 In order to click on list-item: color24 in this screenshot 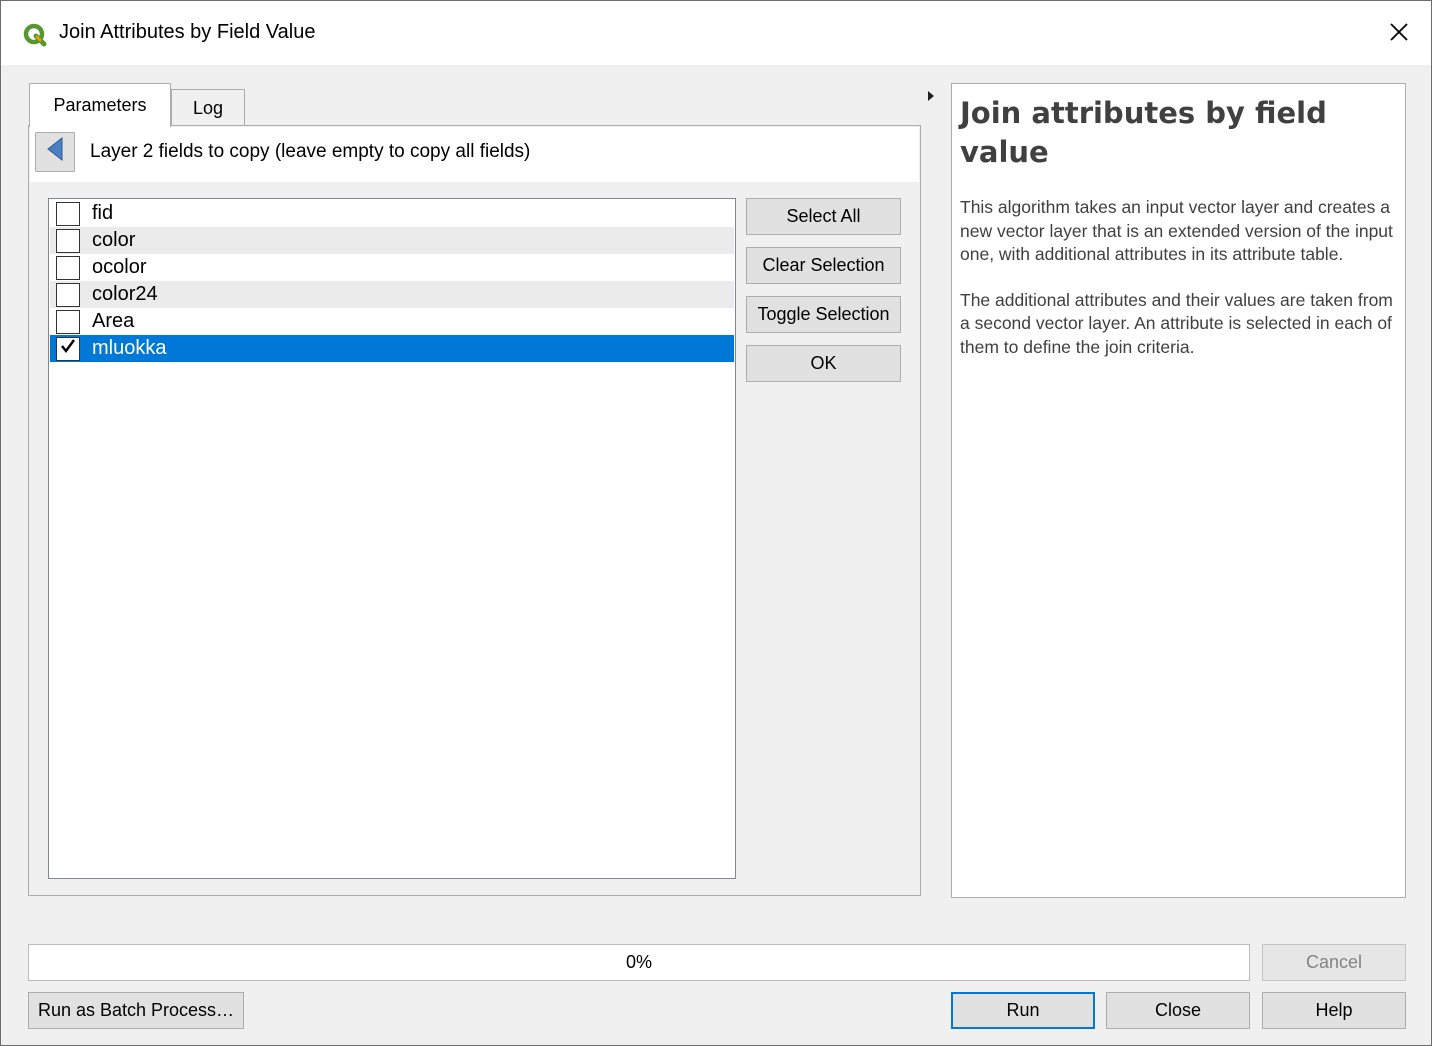, I will do `click(392, 294)`.